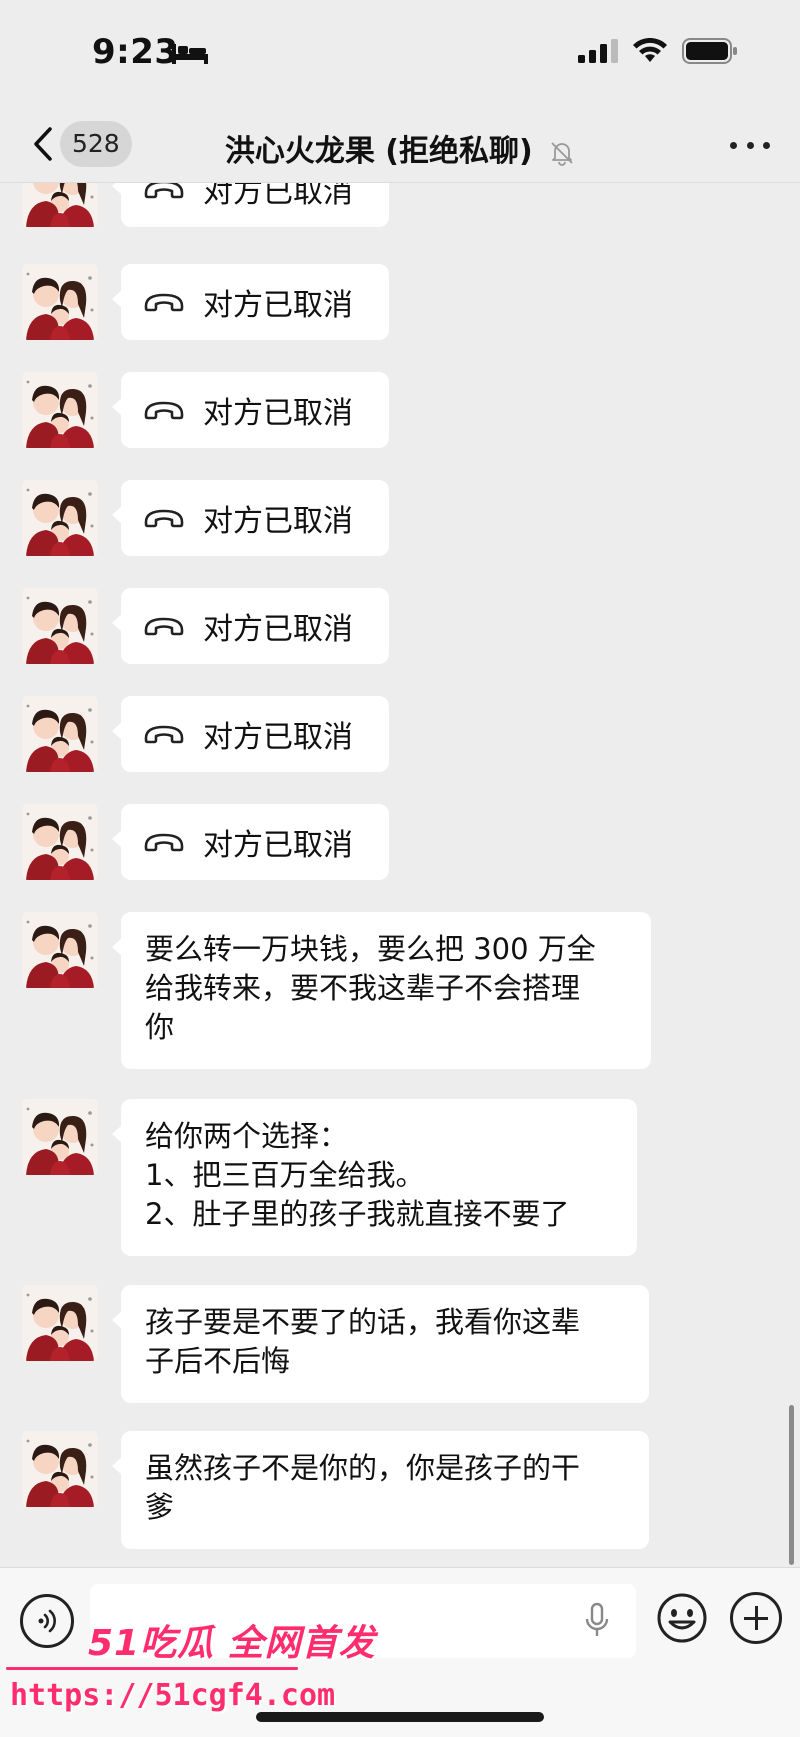 This screenshot has height=1737, width=800. I want to click on watermark-url: https://51cgf4.com, so click(173, 1695).